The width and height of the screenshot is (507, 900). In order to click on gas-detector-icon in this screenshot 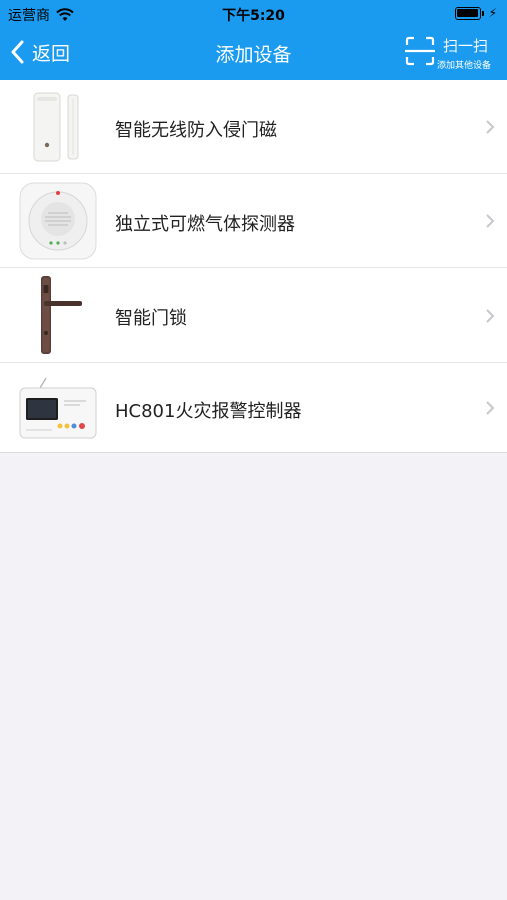, I will do `click(58, 221)`.